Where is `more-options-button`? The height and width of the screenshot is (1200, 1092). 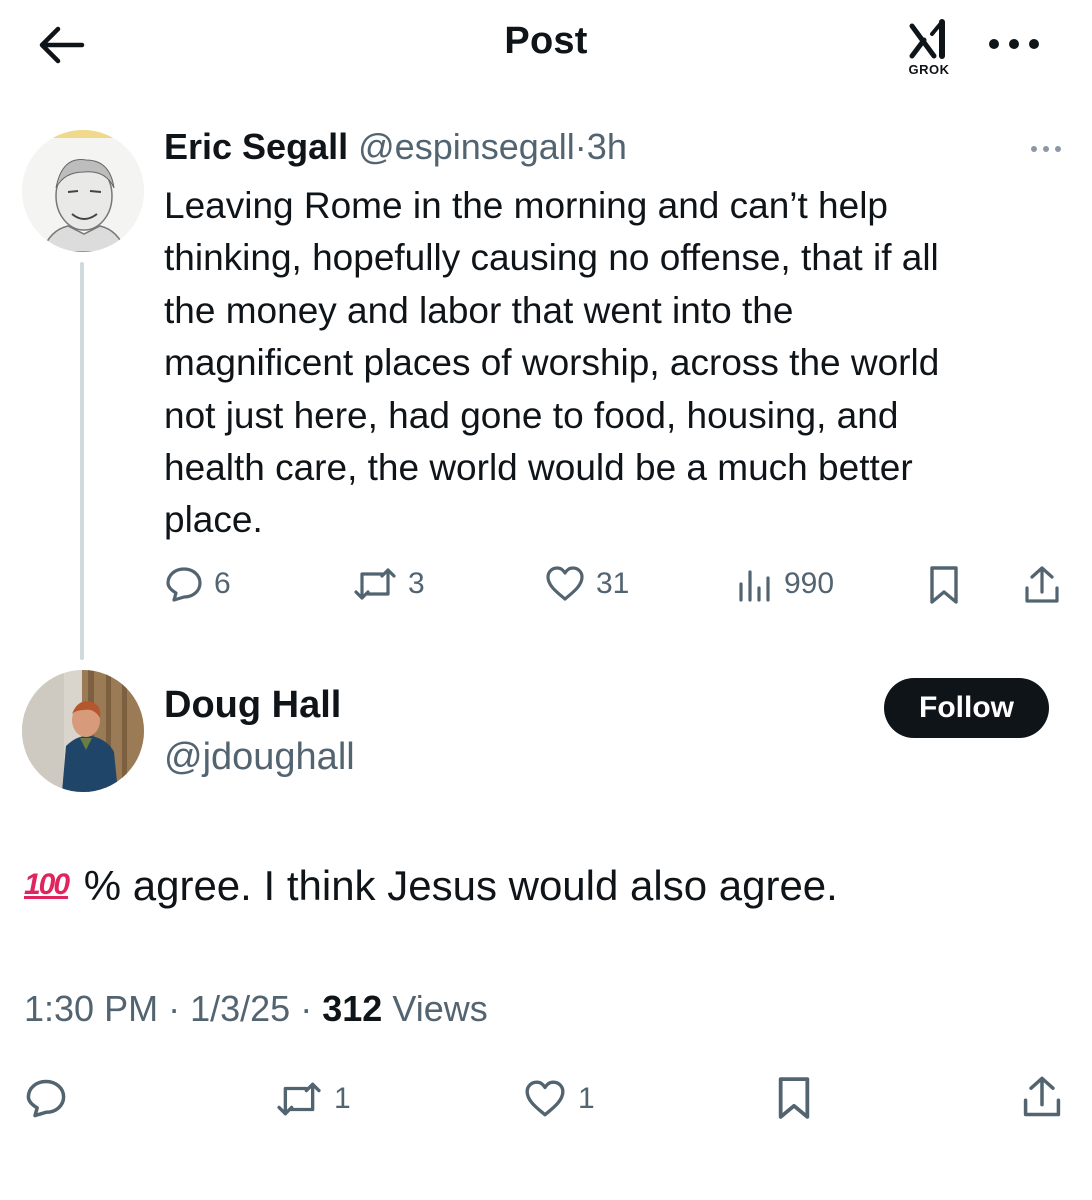 more-options-button is located at coordinates (1014, 44).